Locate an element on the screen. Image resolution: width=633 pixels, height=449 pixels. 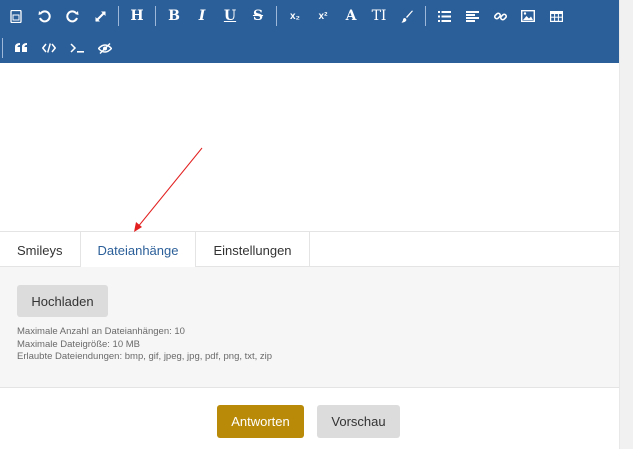
strikethrough-icon: S is located at coordinates (258, 16).